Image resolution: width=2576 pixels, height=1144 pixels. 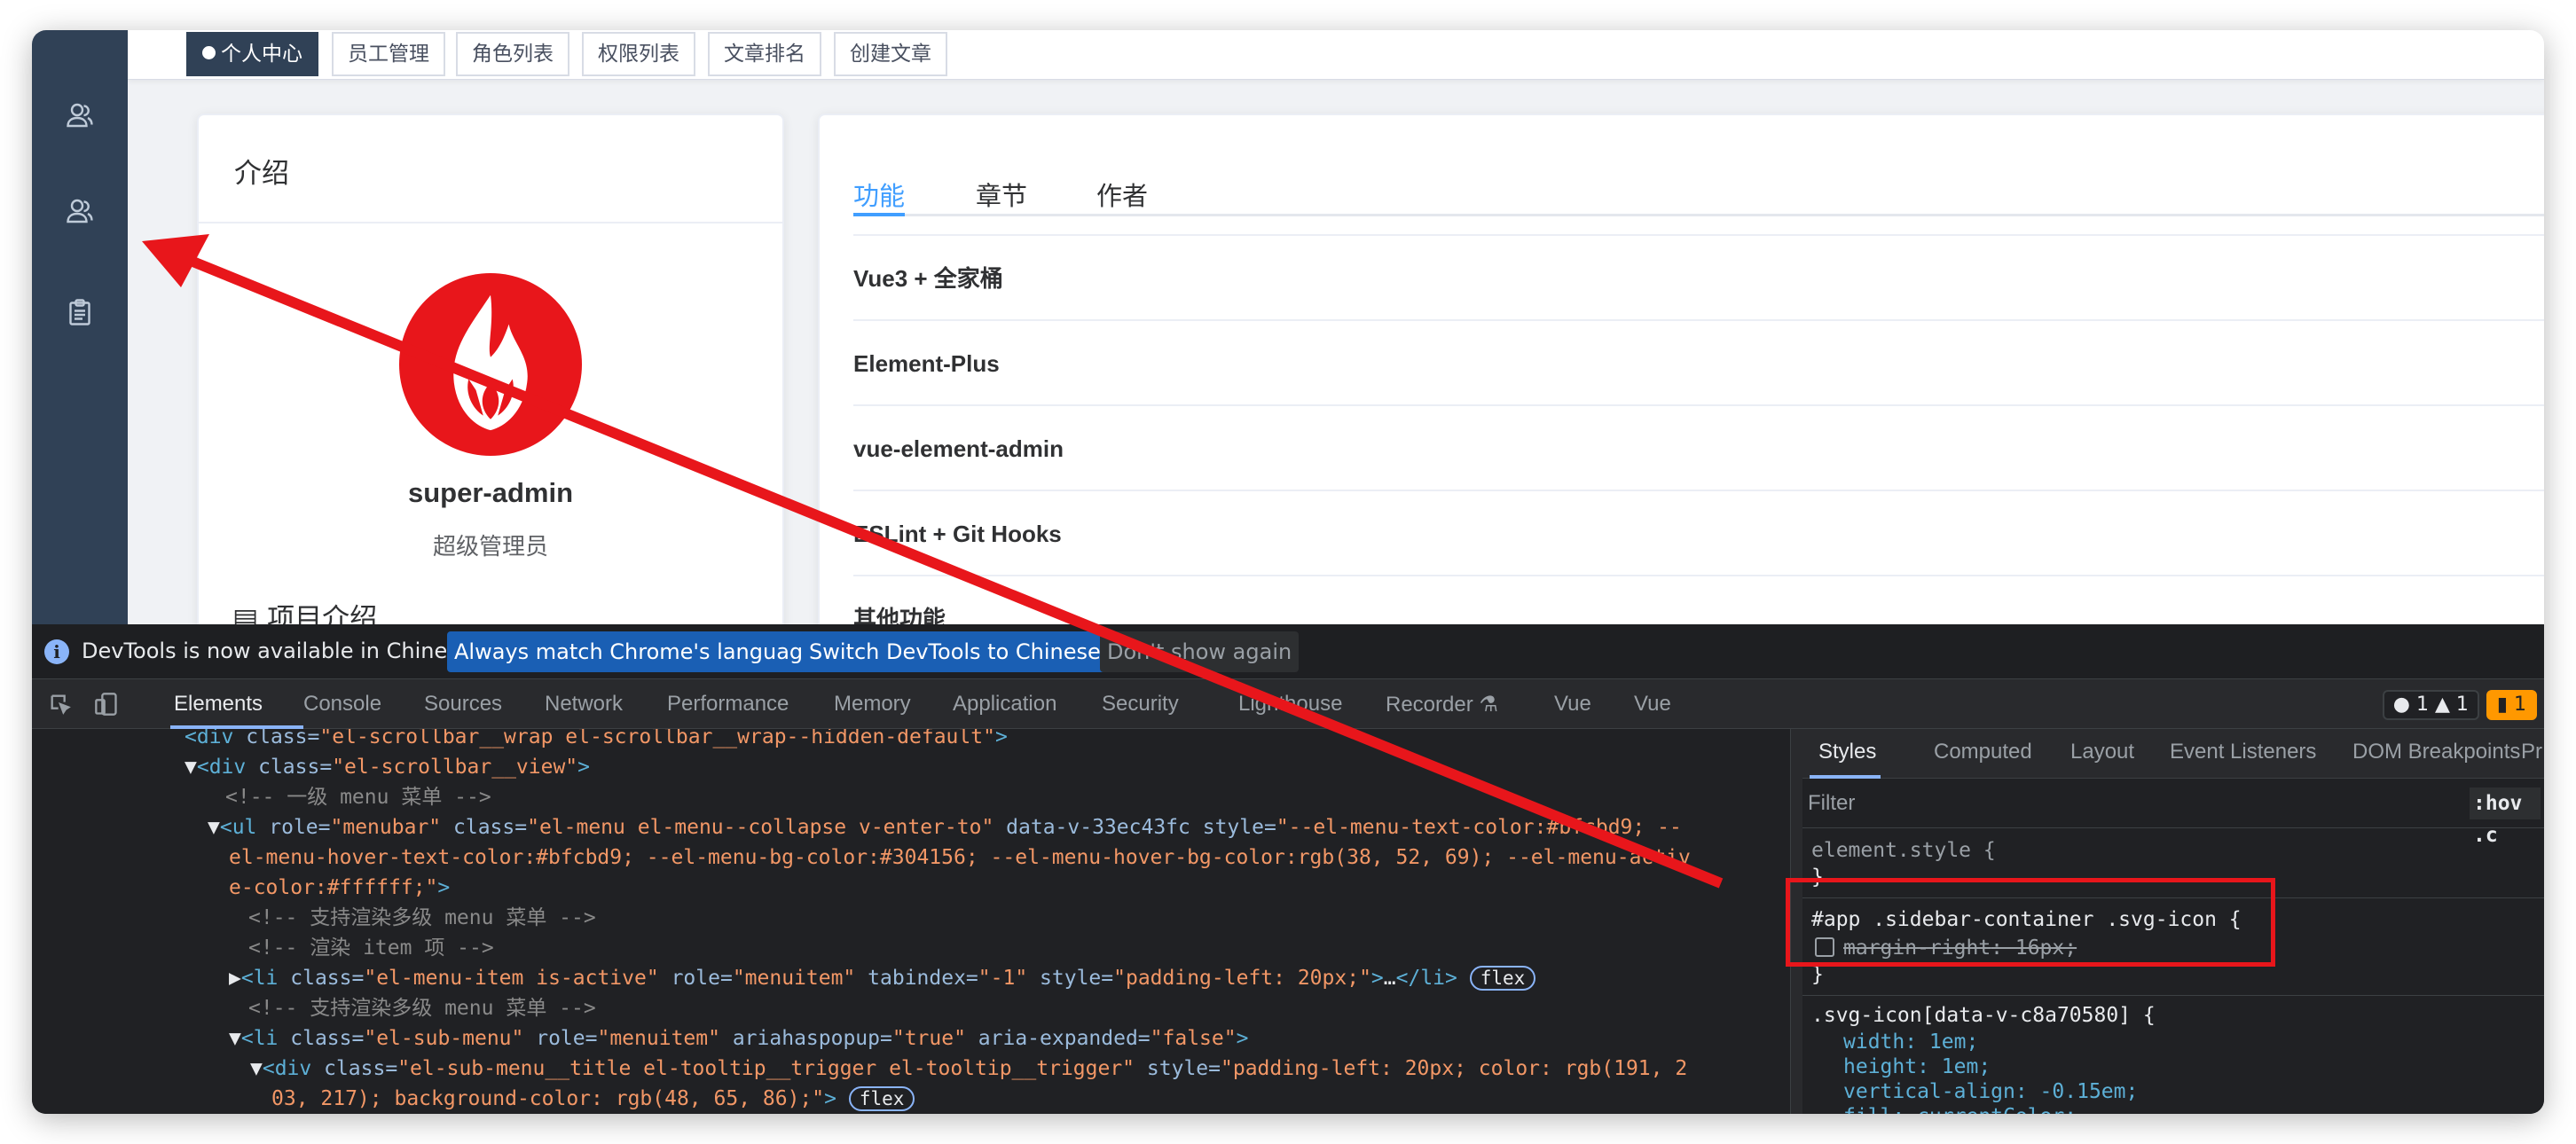 I want to click on tag-permissions: 权限列表, so click(x=638, y=54).